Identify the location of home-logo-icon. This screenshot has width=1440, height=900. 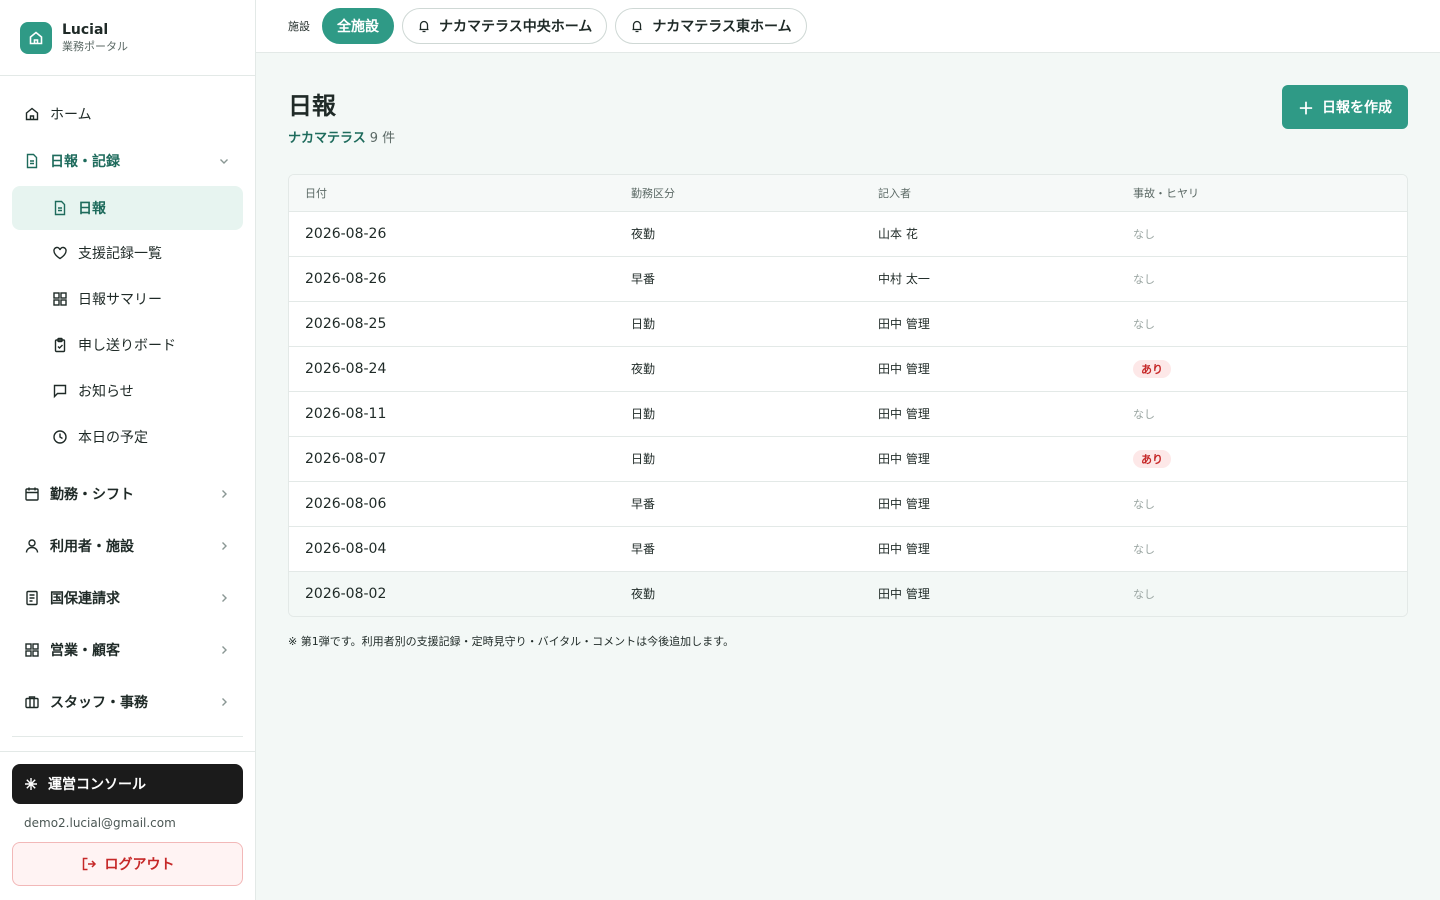
(36, 37).